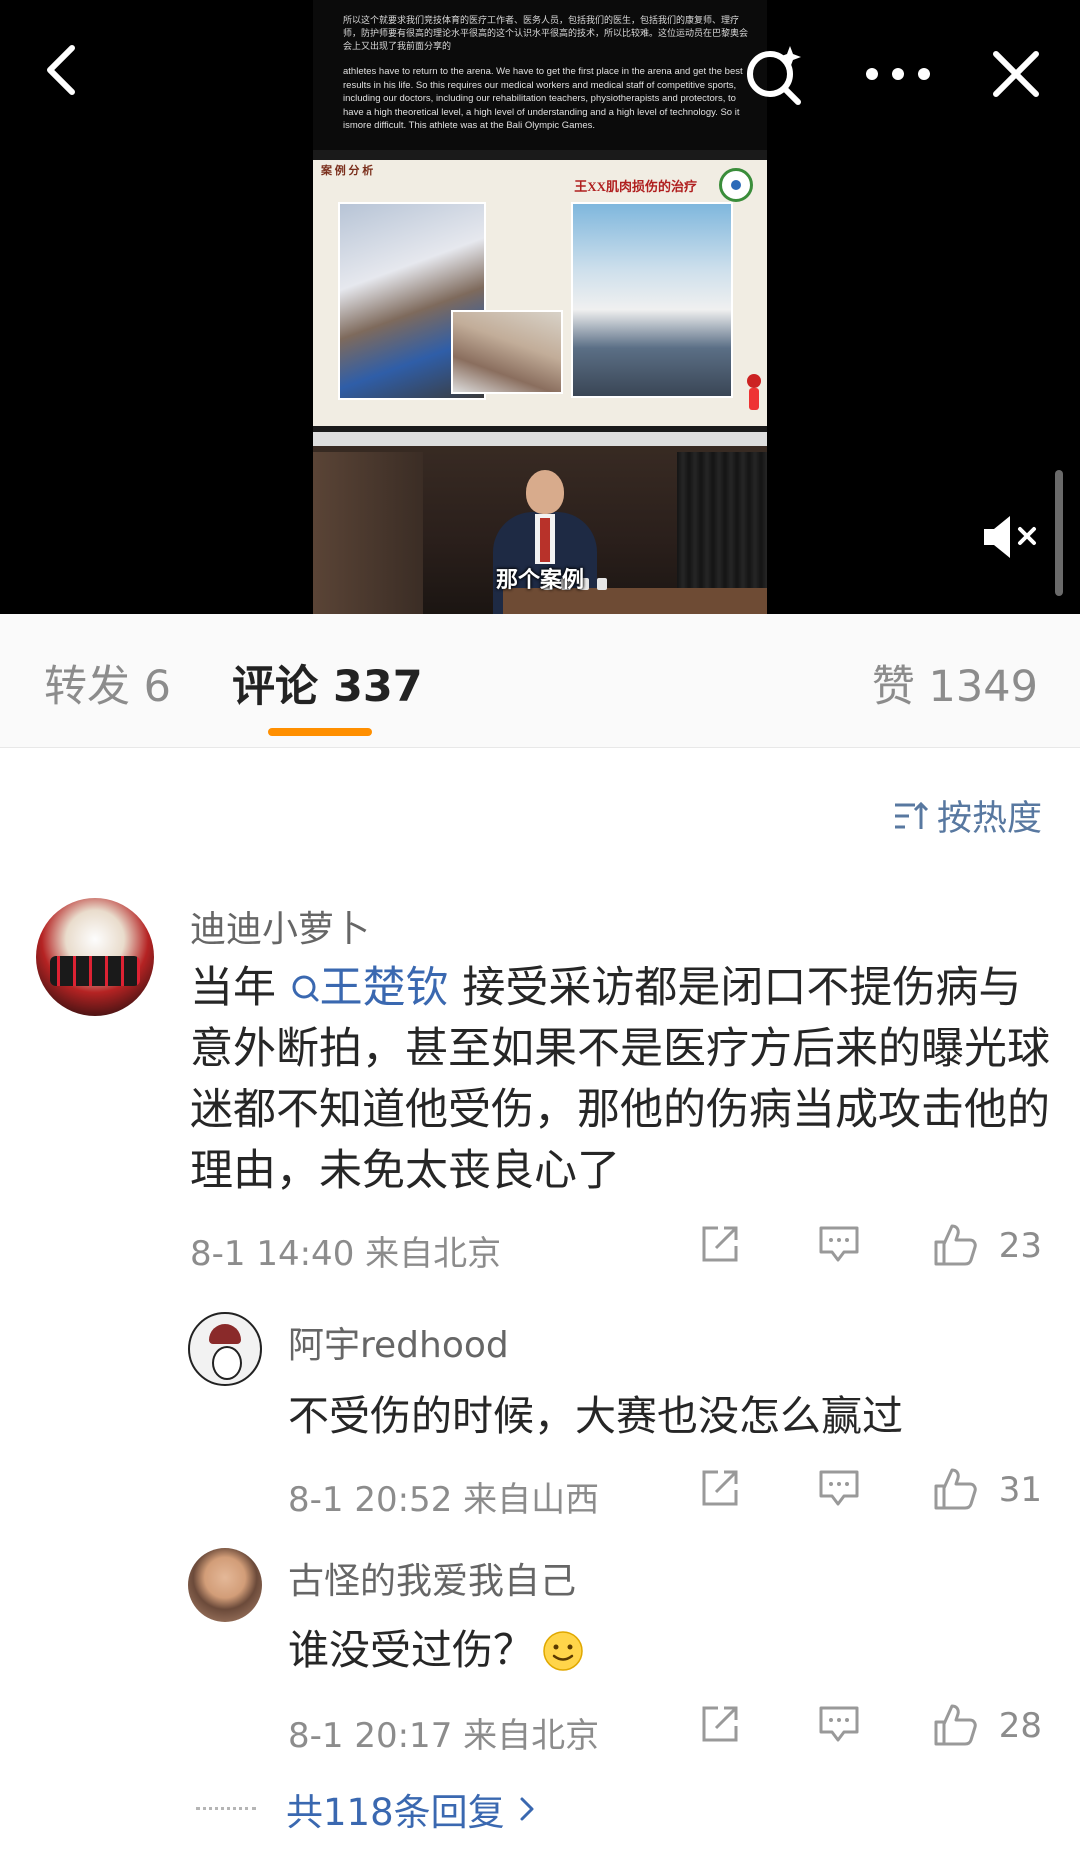  What do you see at coordinates (871, 1248) in the screenshot?
I see `comment-actions: 23` at bounding box center [871, 1248].